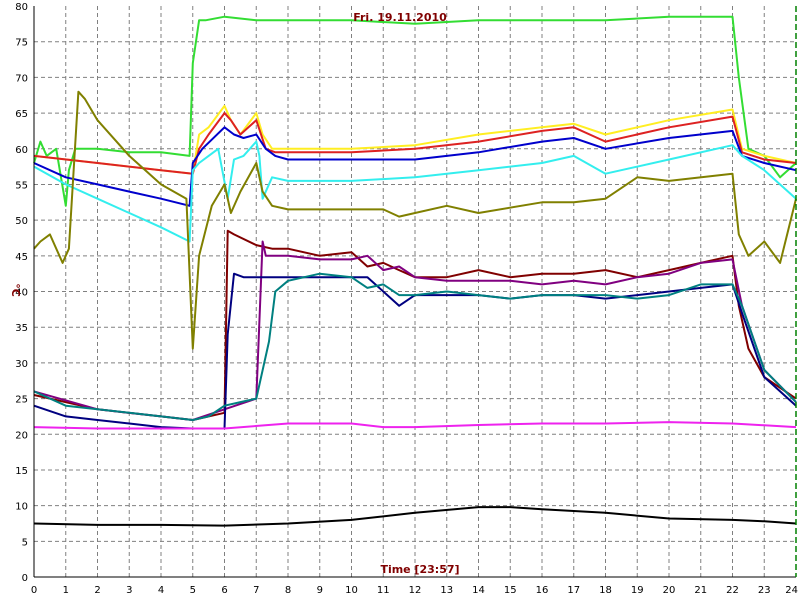  I want to click on x-tick-label: 15, so click(510, 590).